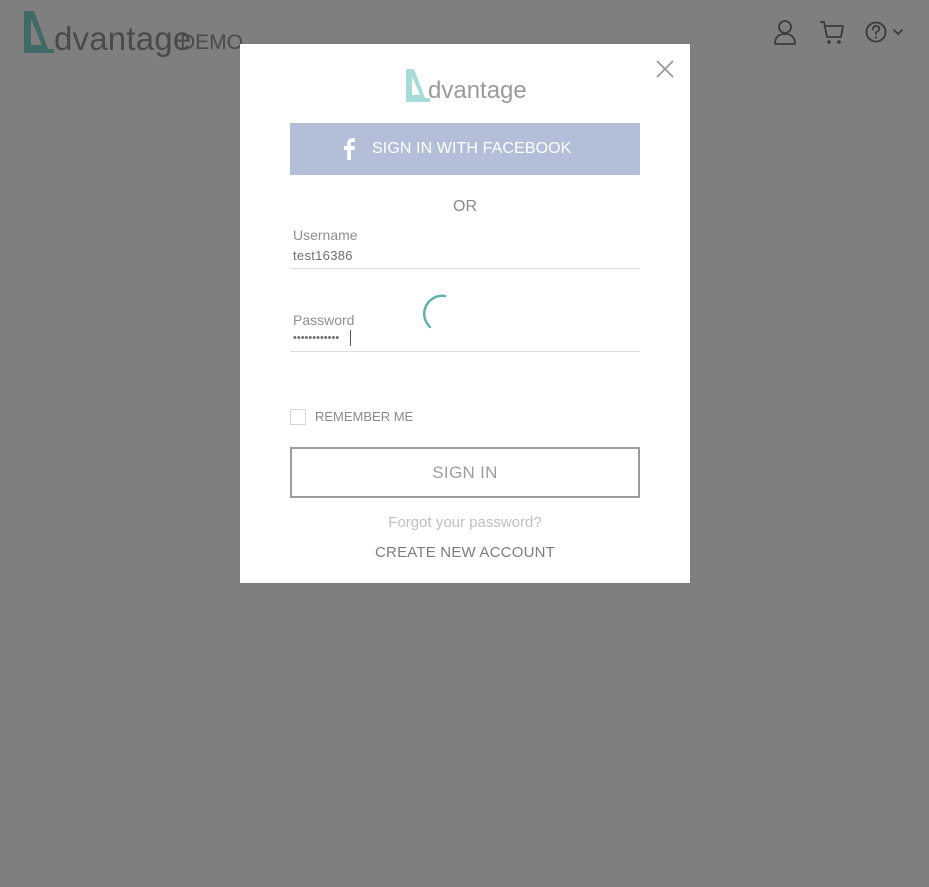  I want to click on or-divider: OR, so click(465, 206).